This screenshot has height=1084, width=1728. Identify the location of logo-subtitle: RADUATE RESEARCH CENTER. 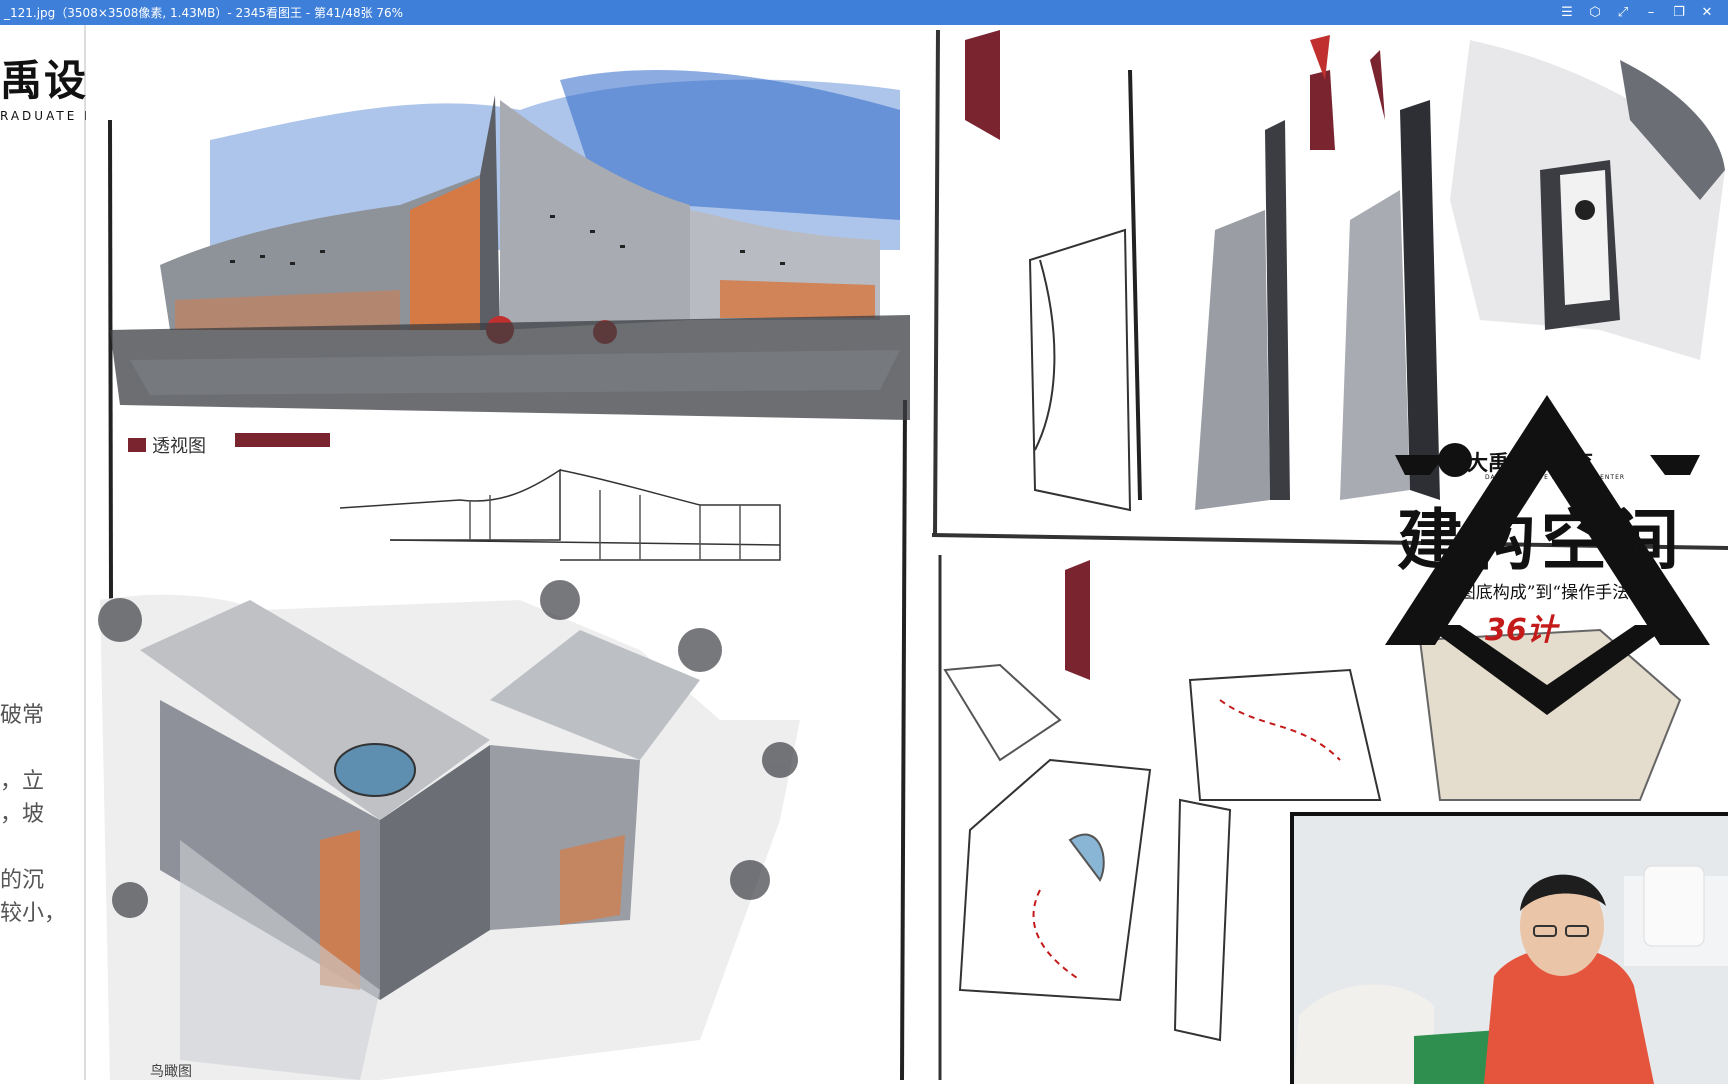
(123, 116).